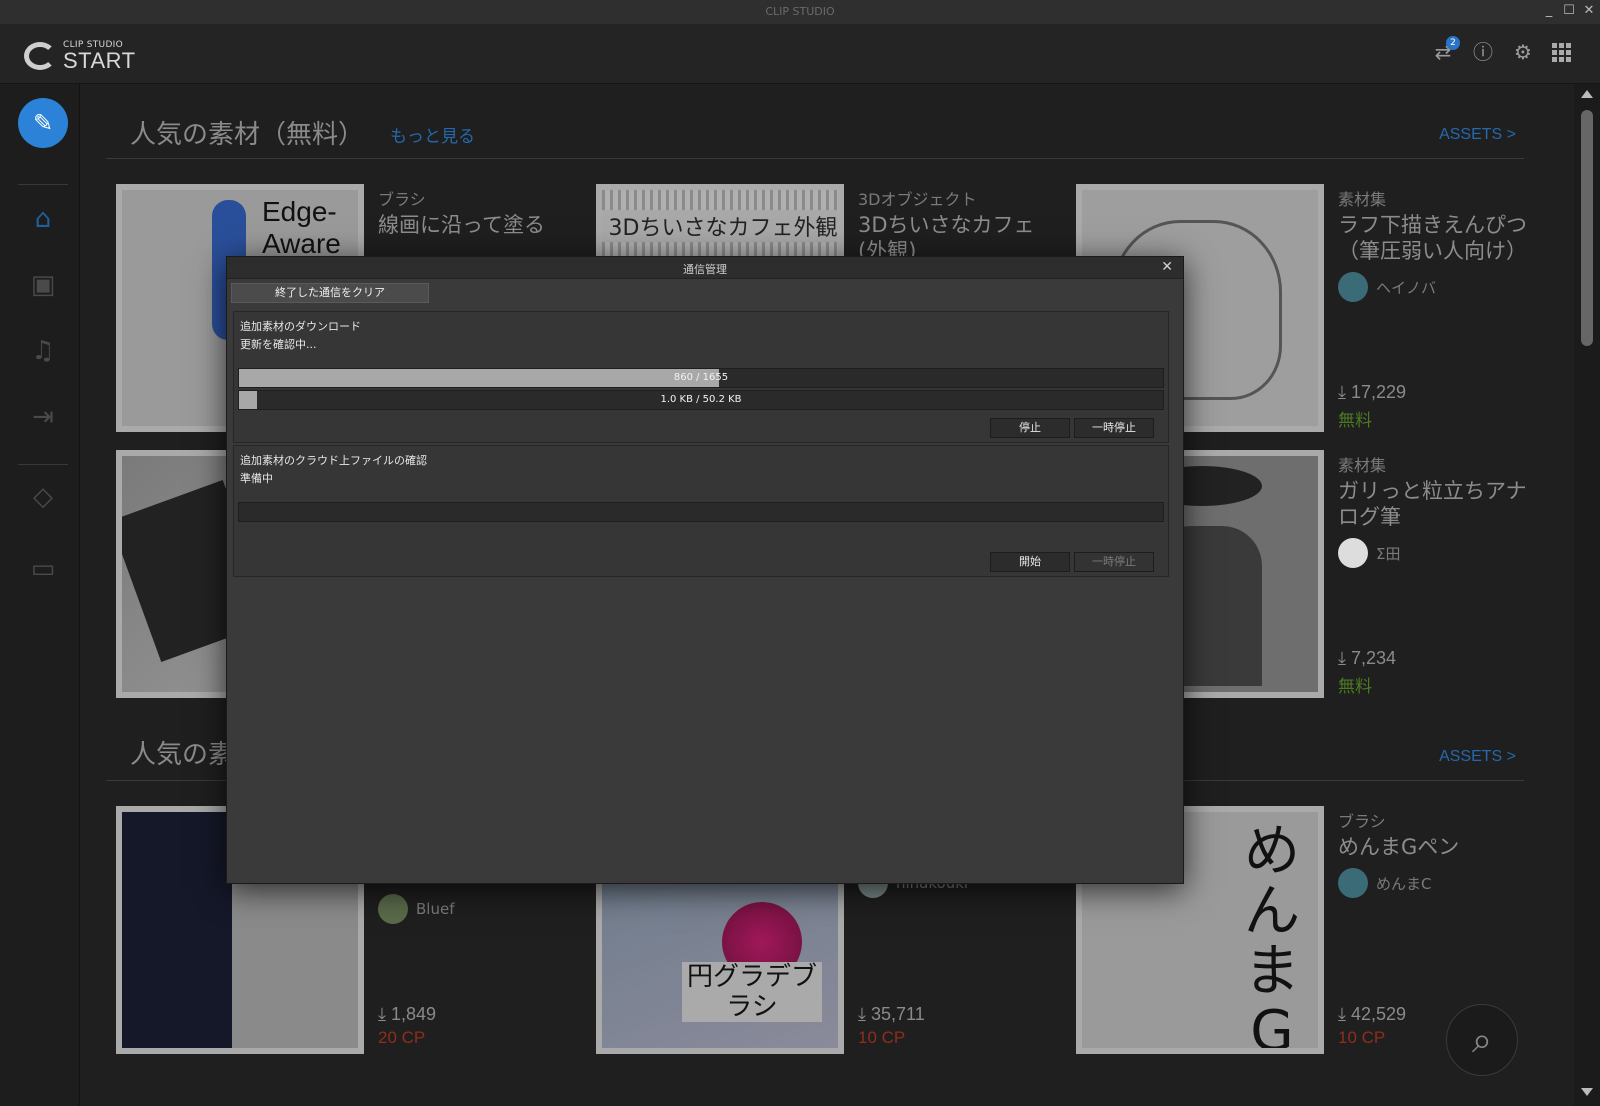 Image resolution: width=1600 pixels, height=1106 pixels. I want to click on brush-icon: ✎, so click(43, 123).